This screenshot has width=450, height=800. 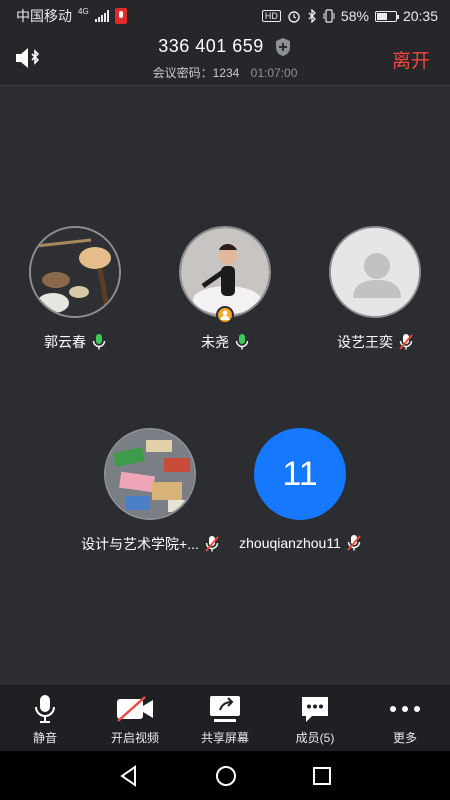 I want to click on members-button: 成员(5), so click(x=315, y=718).